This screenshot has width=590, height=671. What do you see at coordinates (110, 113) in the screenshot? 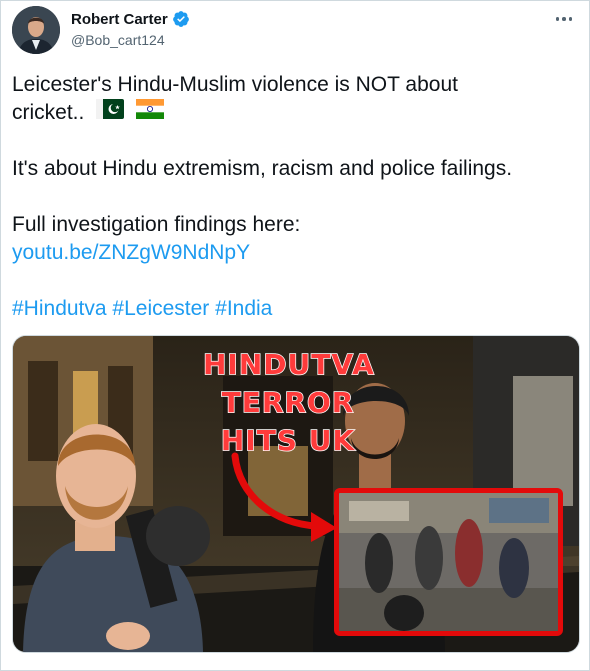
I see `pakistan-flag-icon` at bounding box center [110, 113].